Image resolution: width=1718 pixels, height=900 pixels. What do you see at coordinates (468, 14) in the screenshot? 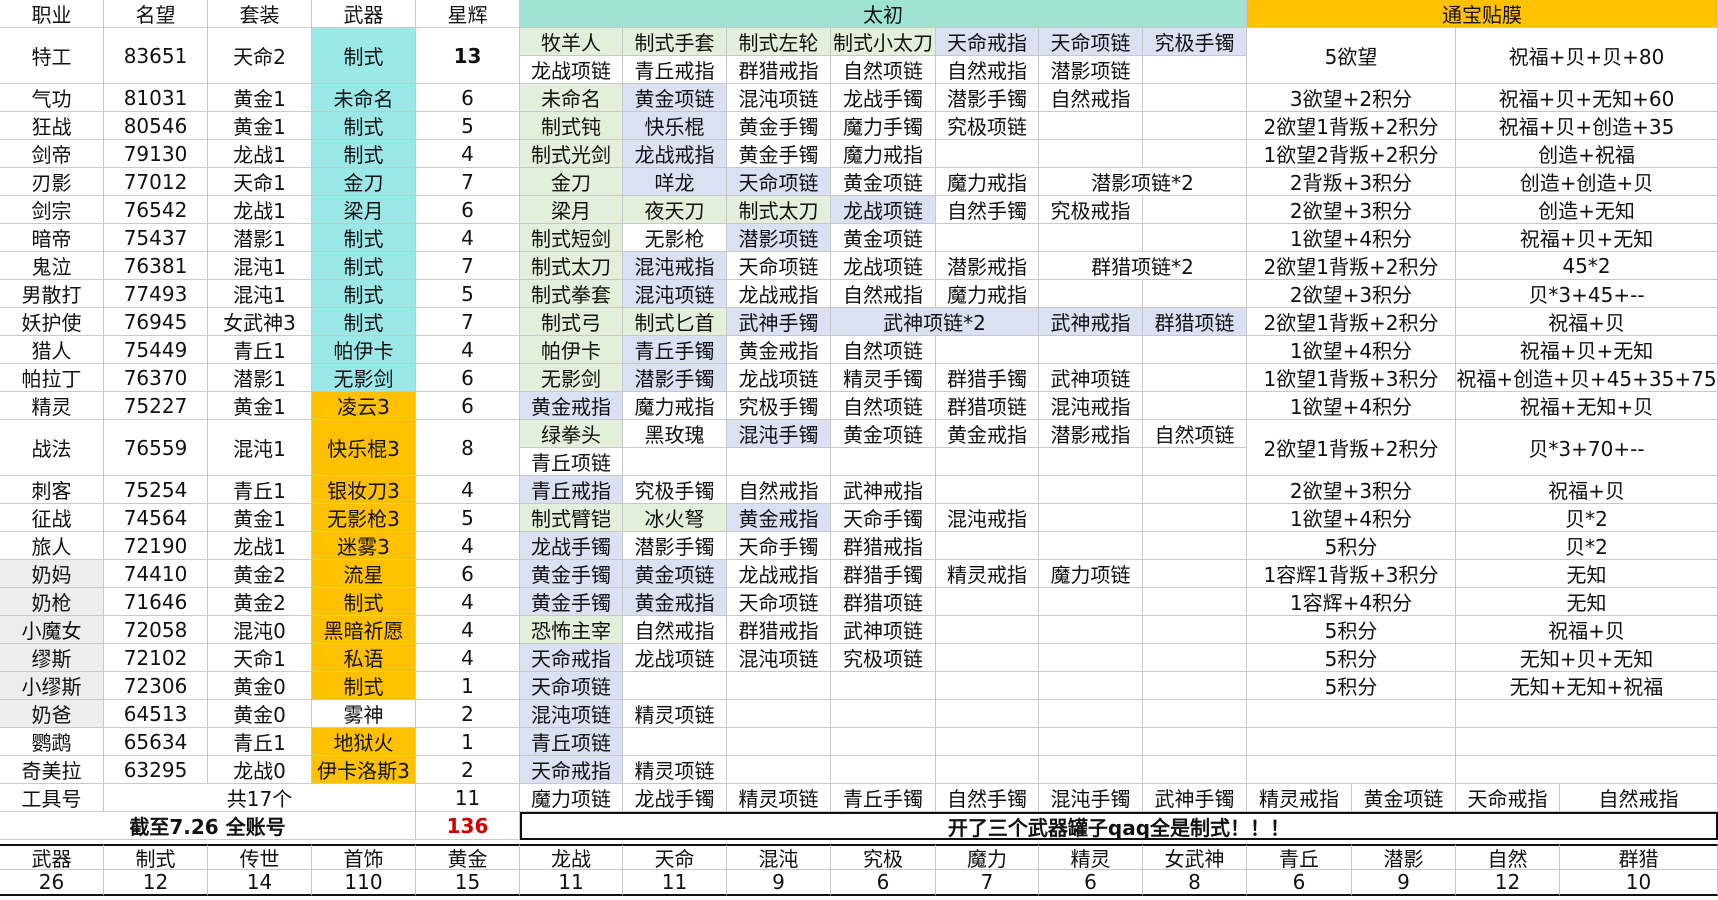
I see `header-cell: 星辉` at bounding box center [468, 14].